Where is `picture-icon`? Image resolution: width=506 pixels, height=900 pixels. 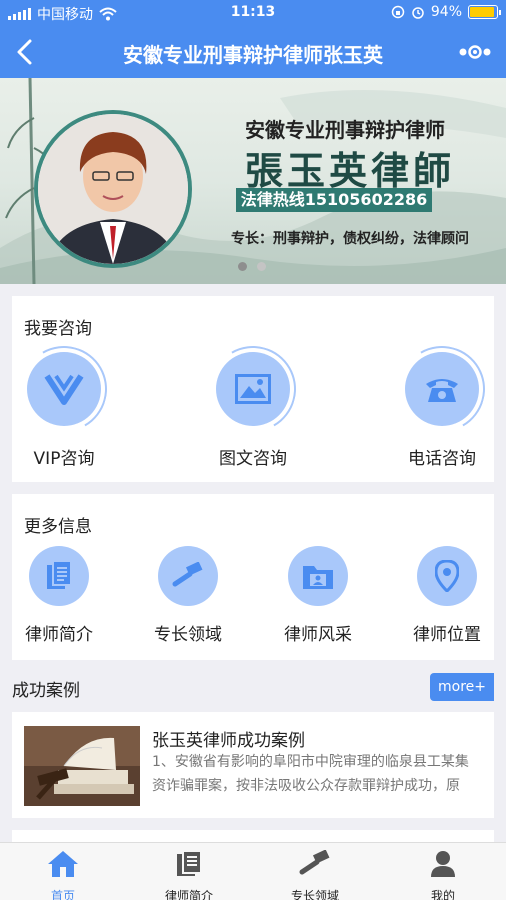 picture-icon is located at coordinates (253, 389).